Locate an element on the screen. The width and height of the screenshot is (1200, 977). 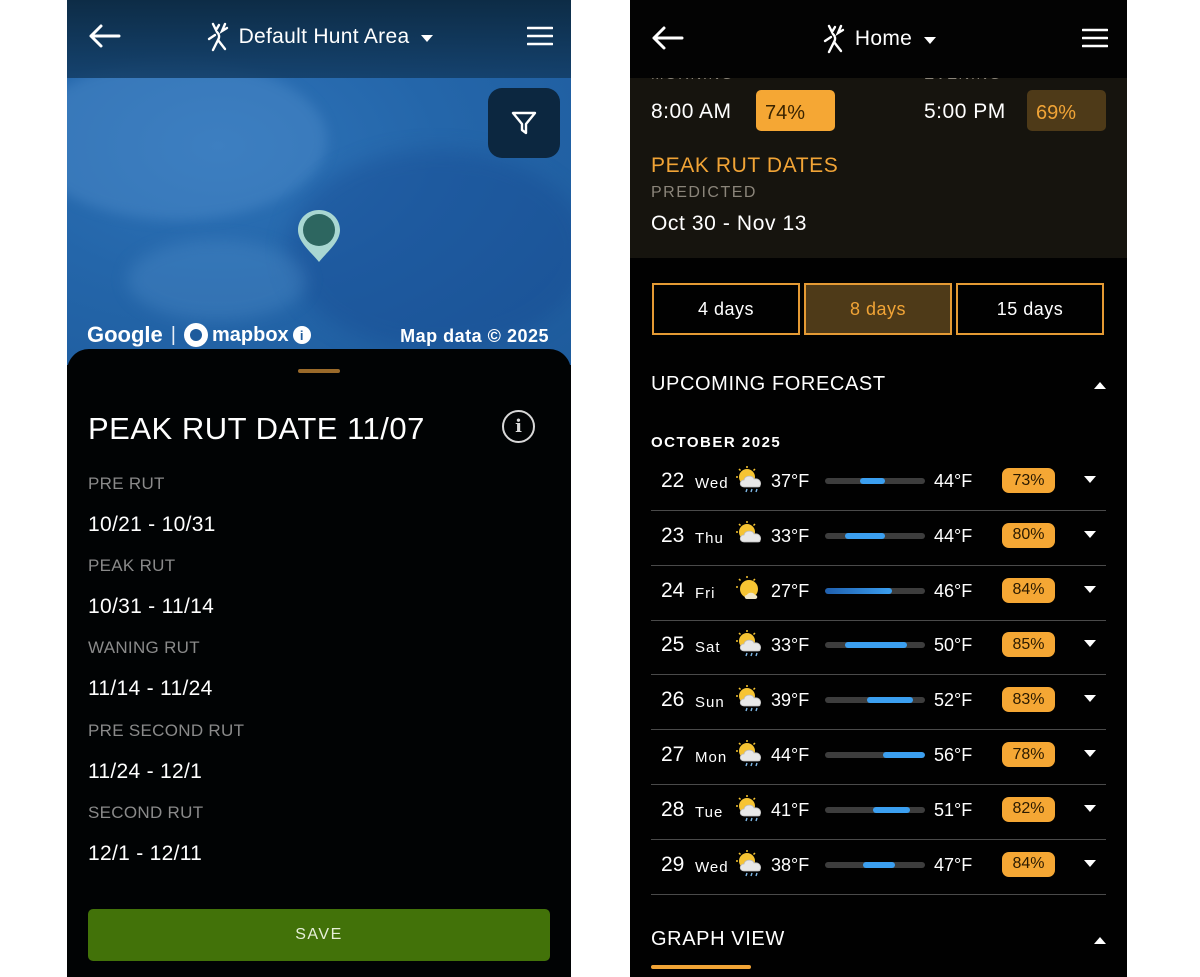
tab-15-days: 15 days is located at coordinates (1030, 309).